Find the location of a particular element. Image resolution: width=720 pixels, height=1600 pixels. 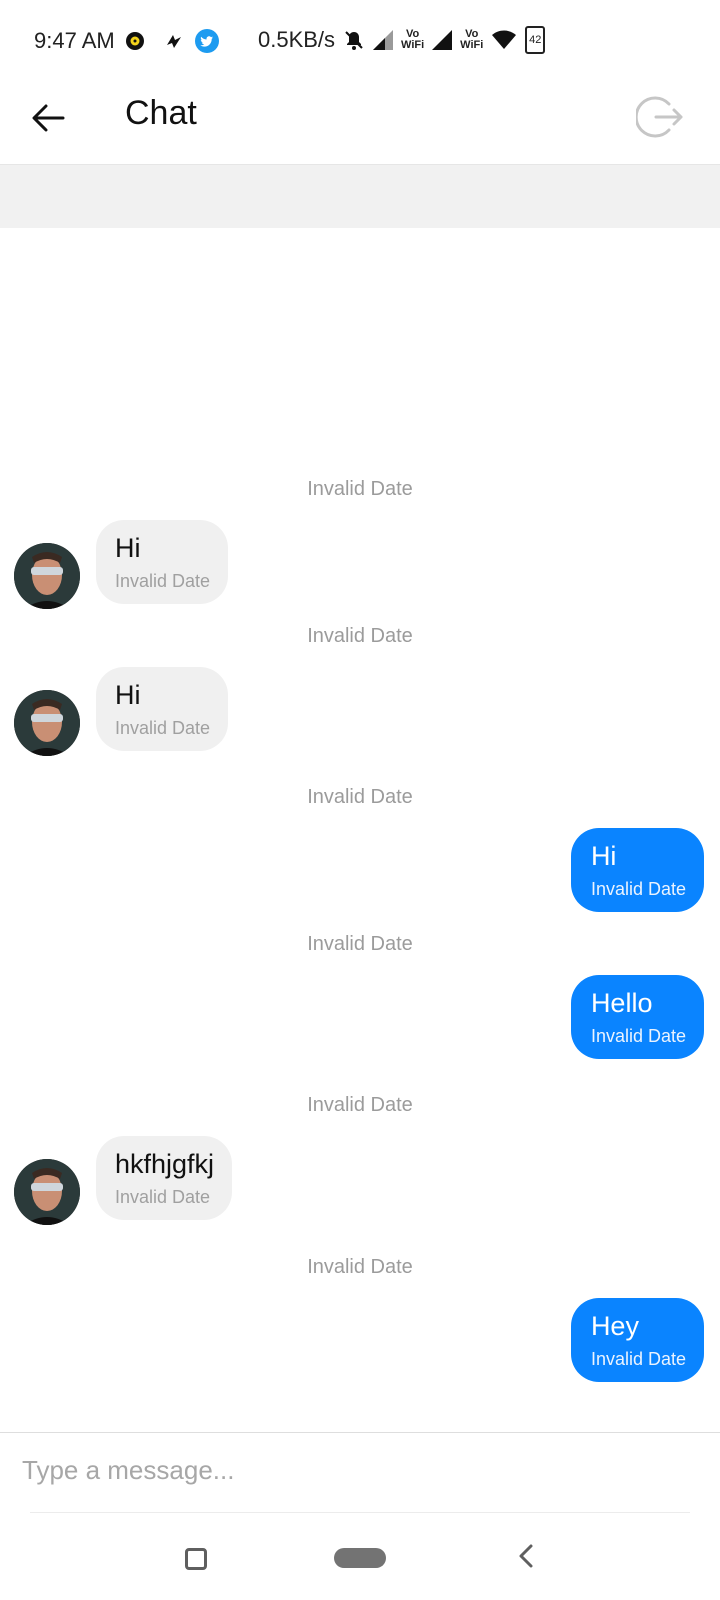

home-button is located at coordinates (360, 1558).